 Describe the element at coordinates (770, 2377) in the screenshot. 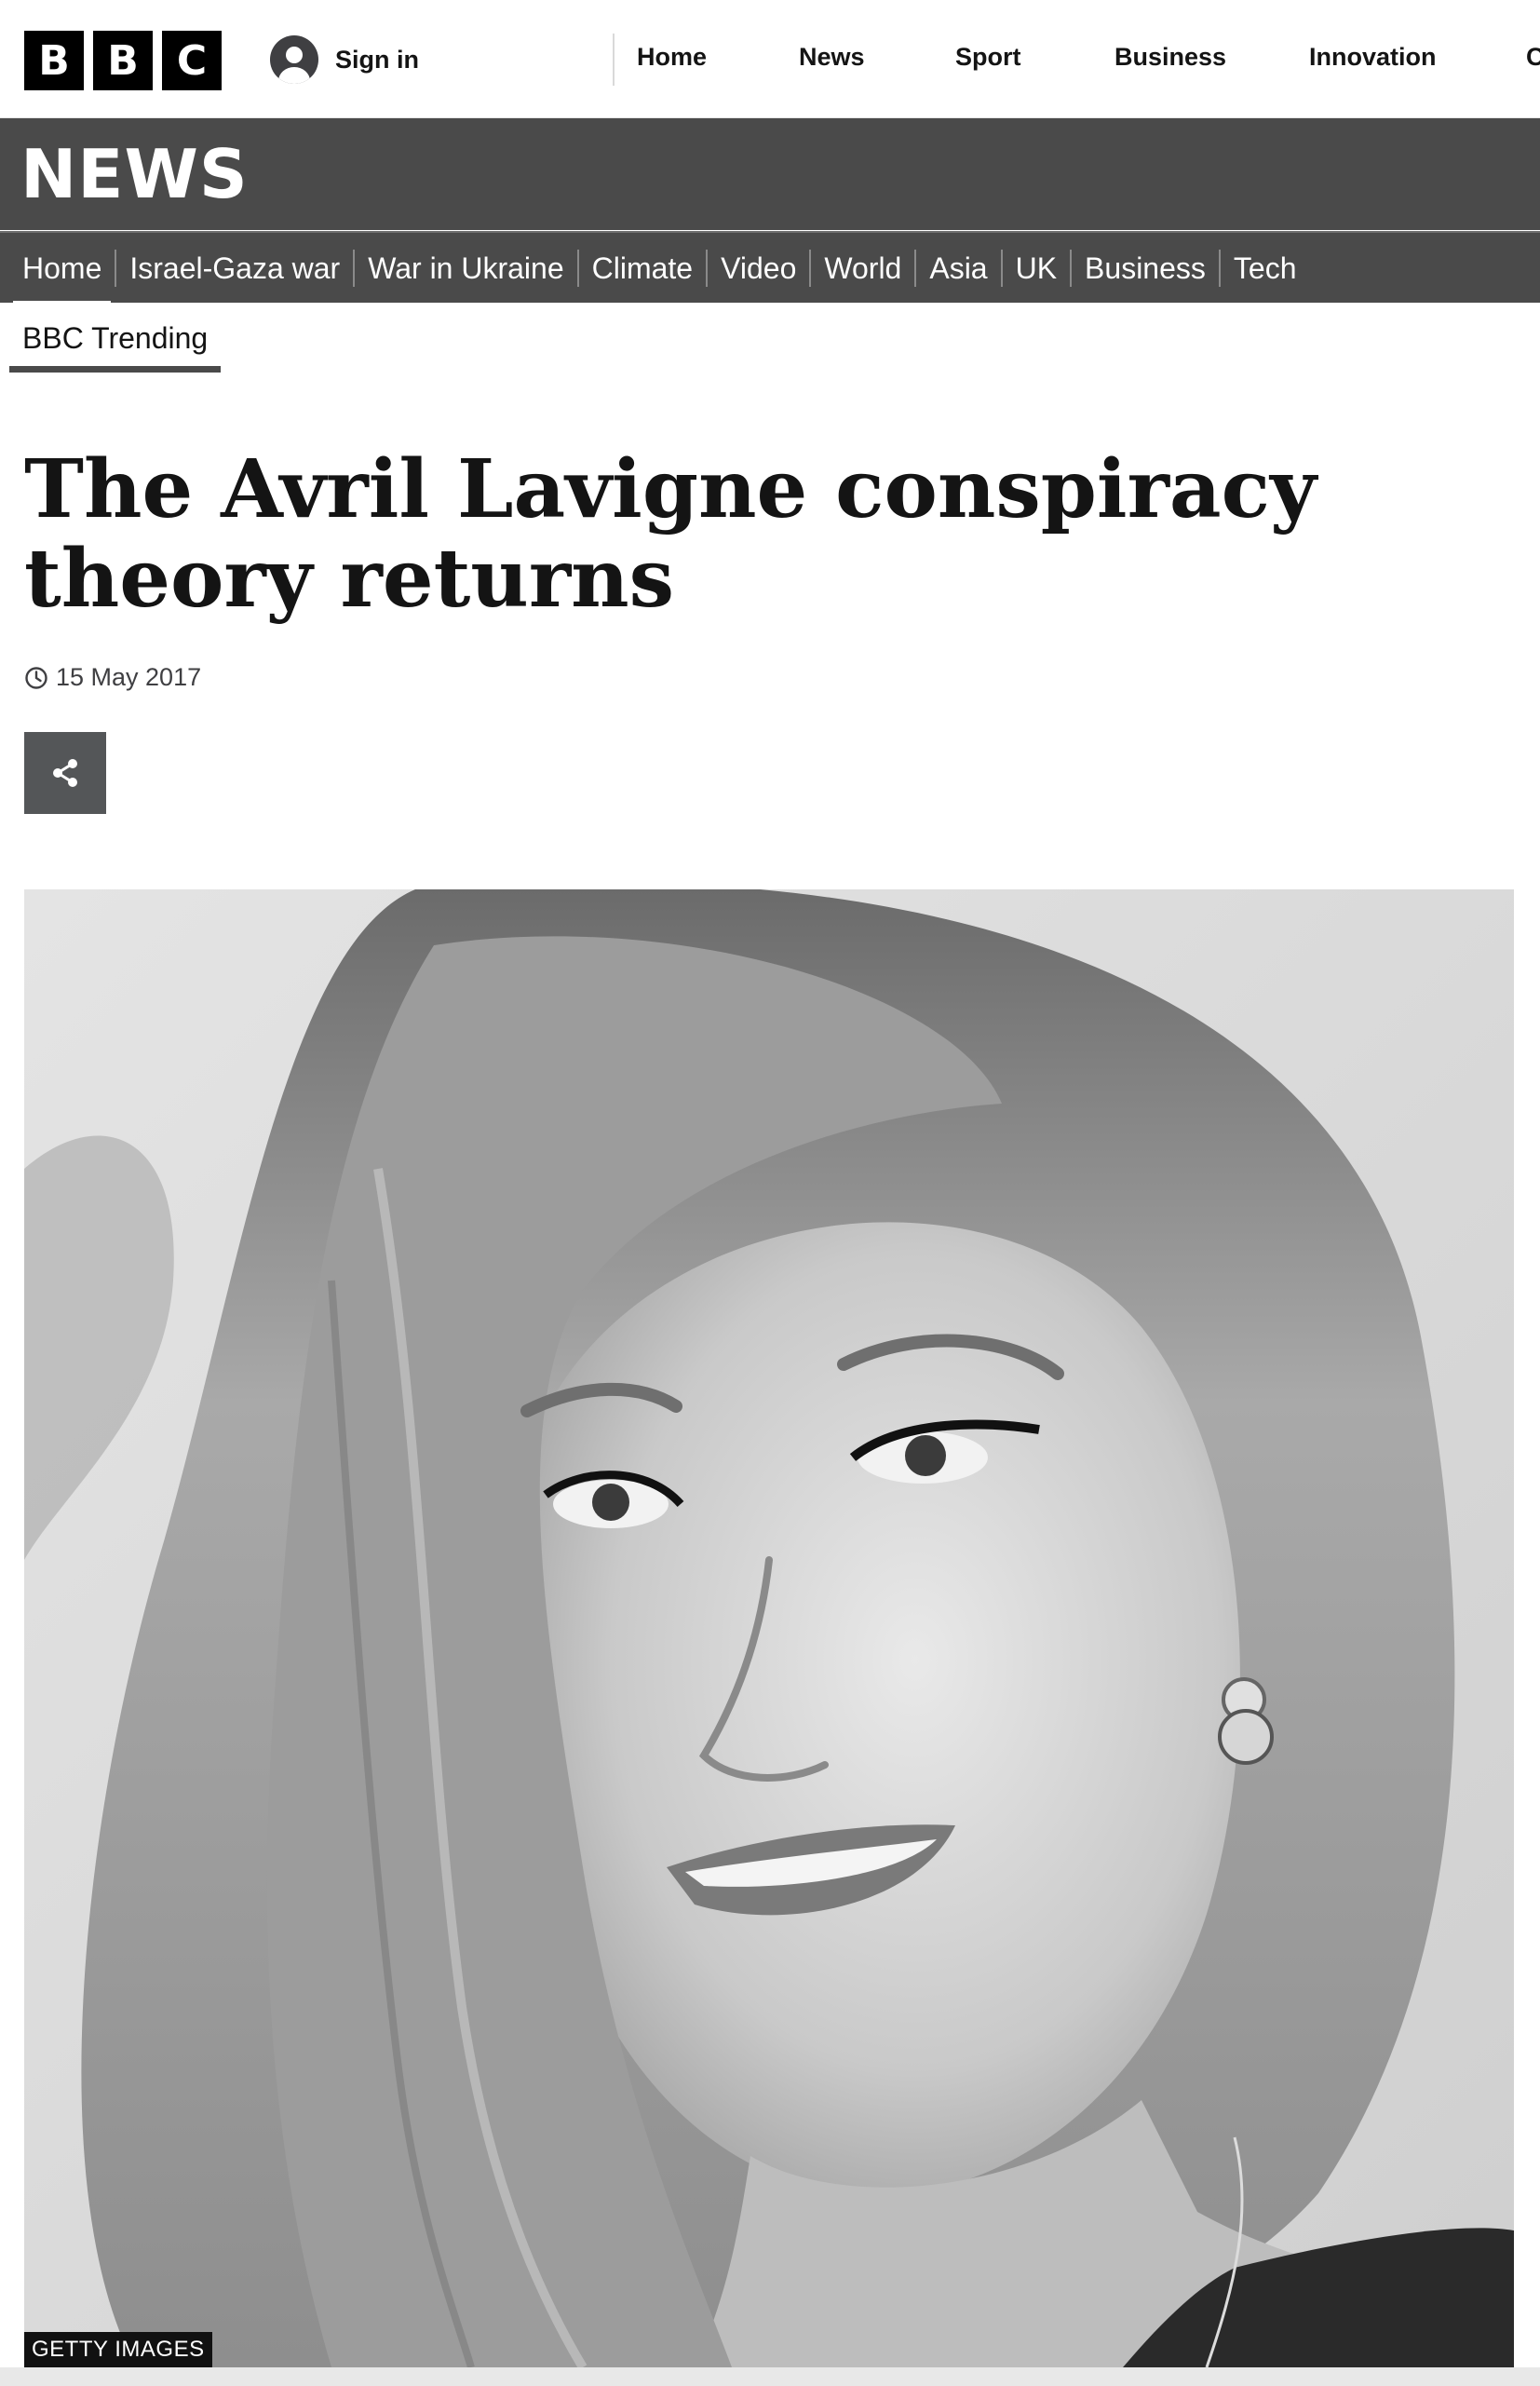

I see `page-bottom-edge` at that location.